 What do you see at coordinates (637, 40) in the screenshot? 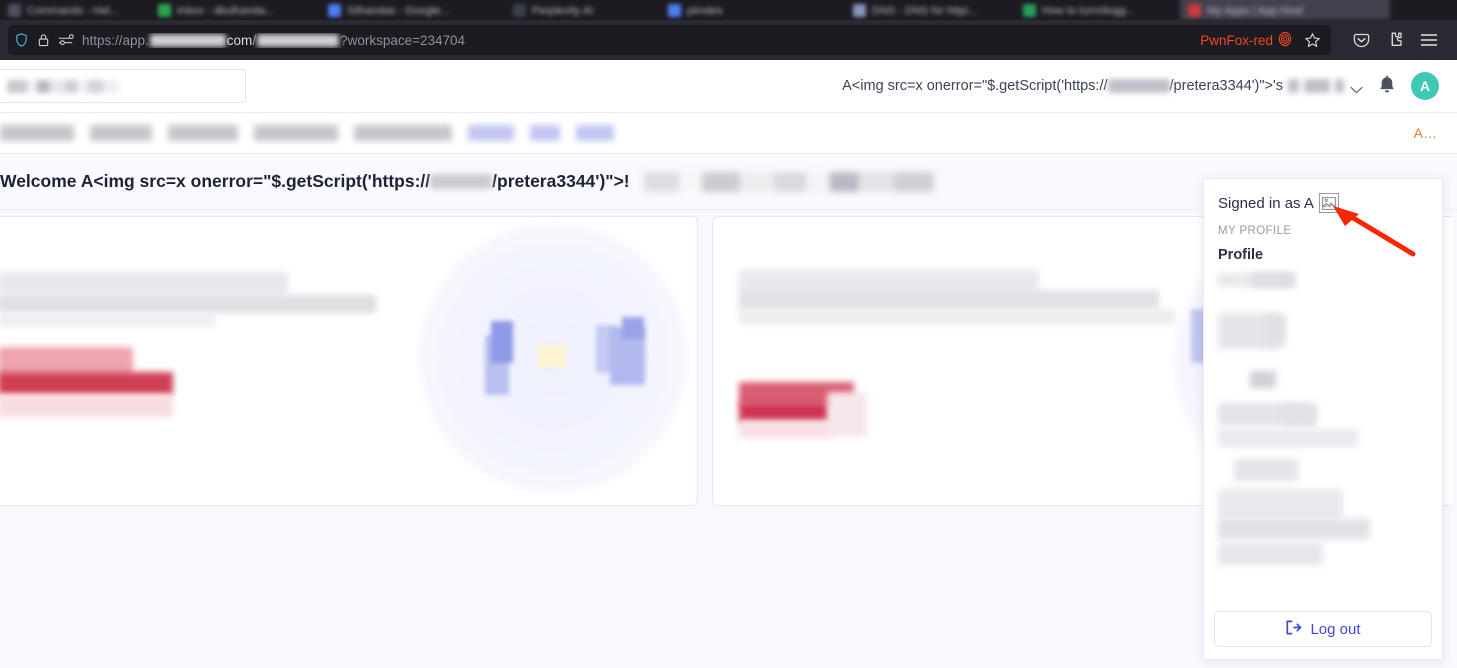
I see `url-text: https://app. com / ?workspace=234704` at bounding box center [637, 40].